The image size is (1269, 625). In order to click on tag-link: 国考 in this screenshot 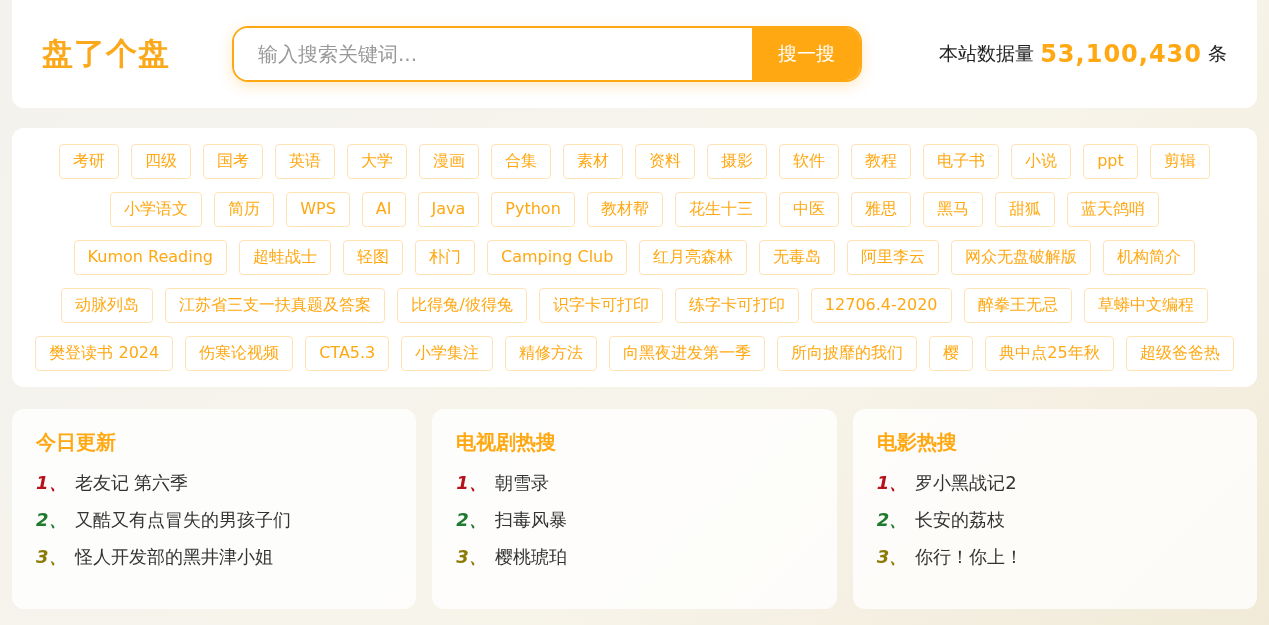, I will do `click(233, 161)`.